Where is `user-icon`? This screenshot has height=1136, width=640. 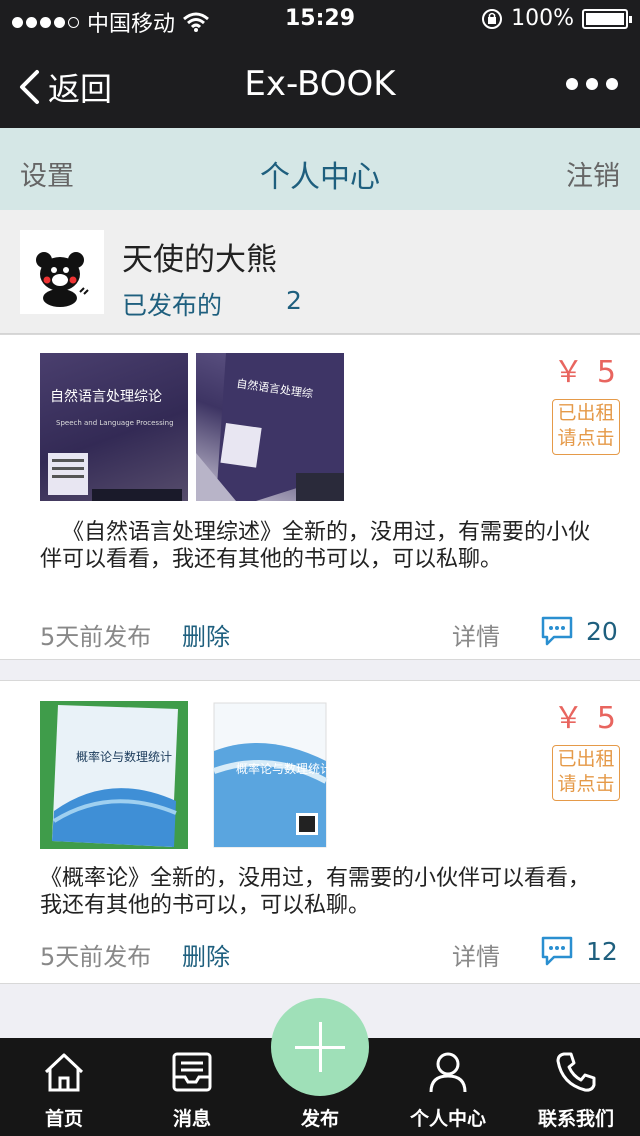 user-icon is located at coordinates (448, 1072).